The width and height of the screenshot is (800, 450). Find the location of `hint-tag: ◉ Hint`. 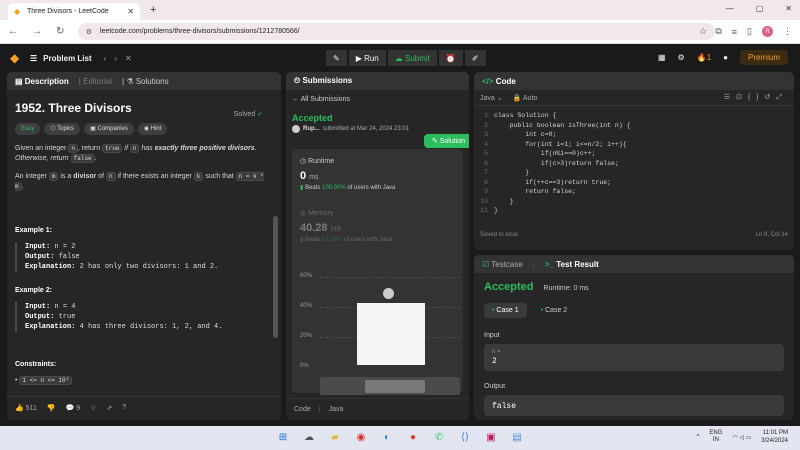

hint-tag: ◉ Hint is located at coordinates (152, 129).